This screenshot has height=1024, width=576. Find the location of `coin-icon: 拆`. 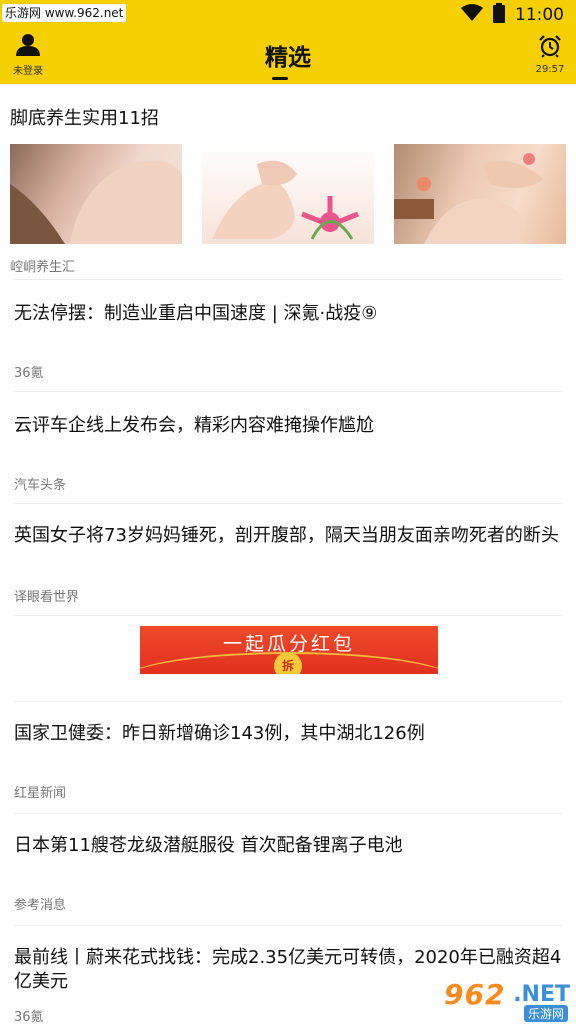

coin-icon: 拆 is located at coordinates (288, 663).